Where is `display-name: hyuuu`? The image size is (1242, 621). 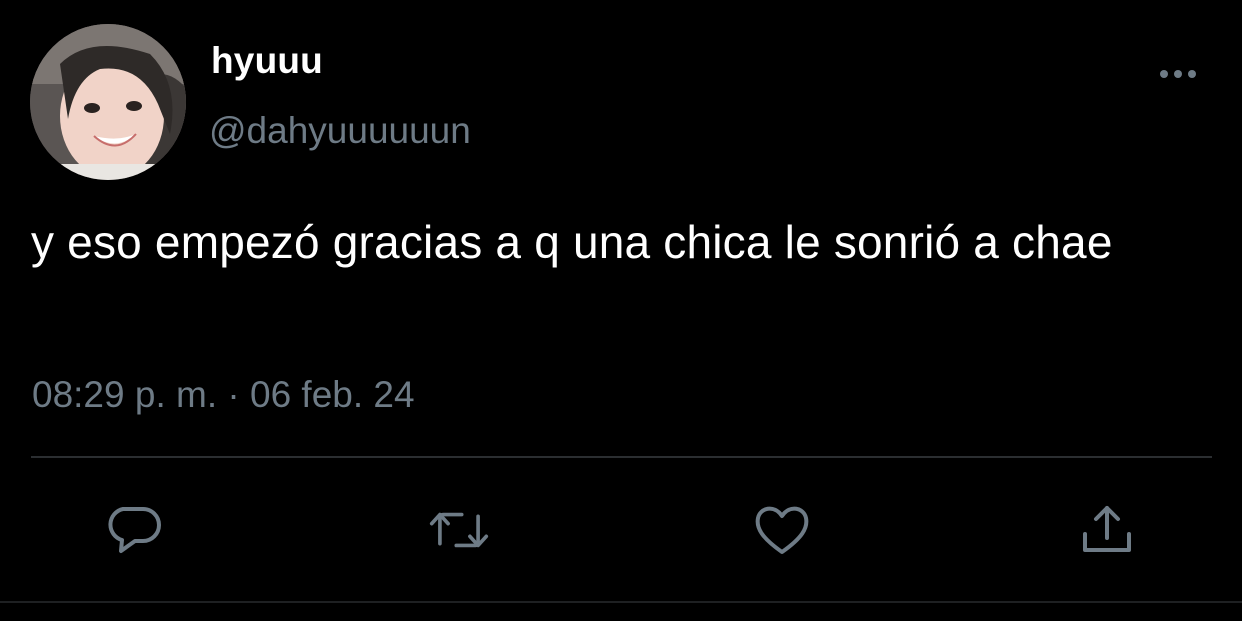
display-name: hyuuu is located at coordinates (267, 61).